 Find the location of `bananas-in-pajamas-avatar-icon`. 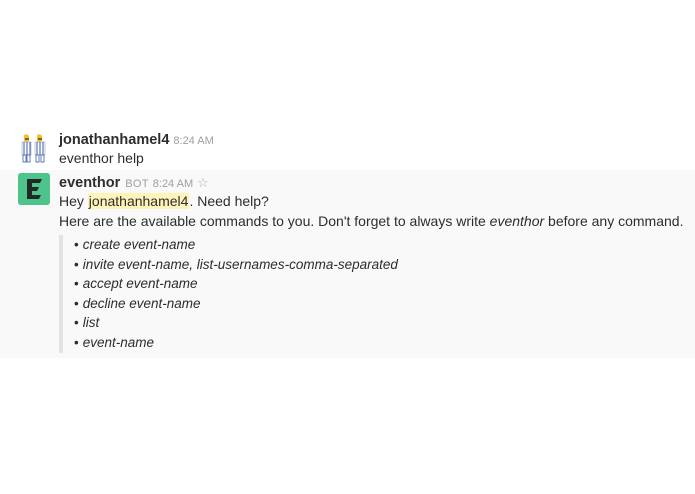

bananas-in-pajamas-avatar-icon is located at coordinates (34, 148).